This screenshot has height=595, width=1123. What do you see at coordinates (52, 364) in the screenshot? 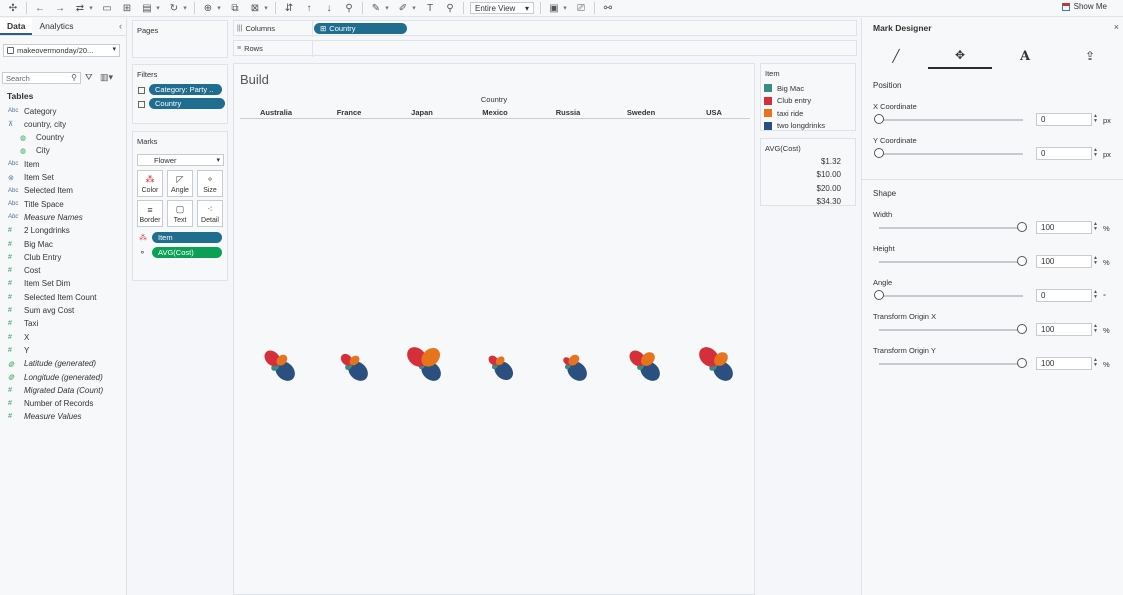
I see `field-item: ◍ Latitude (generated)` at bounding box center [52, 364].